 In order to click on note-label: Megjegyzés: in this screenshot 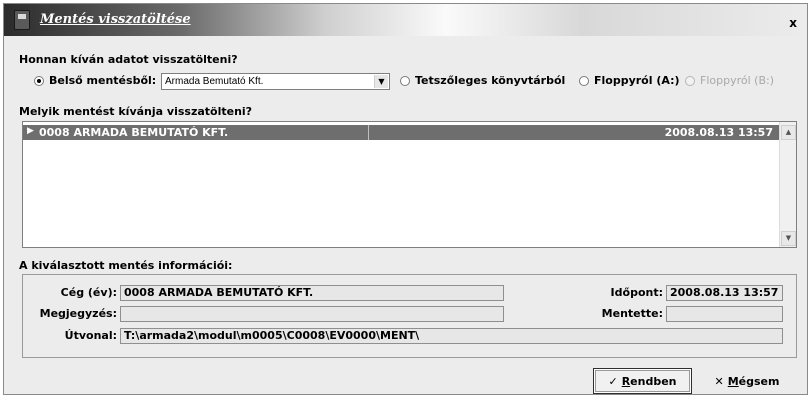, I will do `click(78, 313)`.